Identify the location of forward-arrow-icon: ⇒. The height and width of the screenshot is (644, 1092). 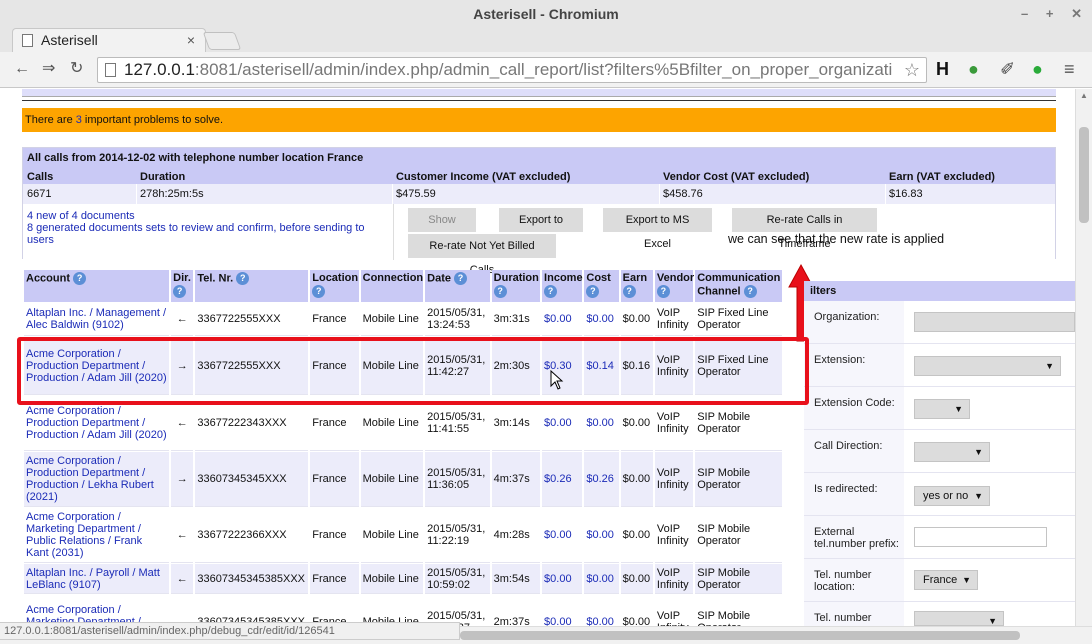
(48, 69).